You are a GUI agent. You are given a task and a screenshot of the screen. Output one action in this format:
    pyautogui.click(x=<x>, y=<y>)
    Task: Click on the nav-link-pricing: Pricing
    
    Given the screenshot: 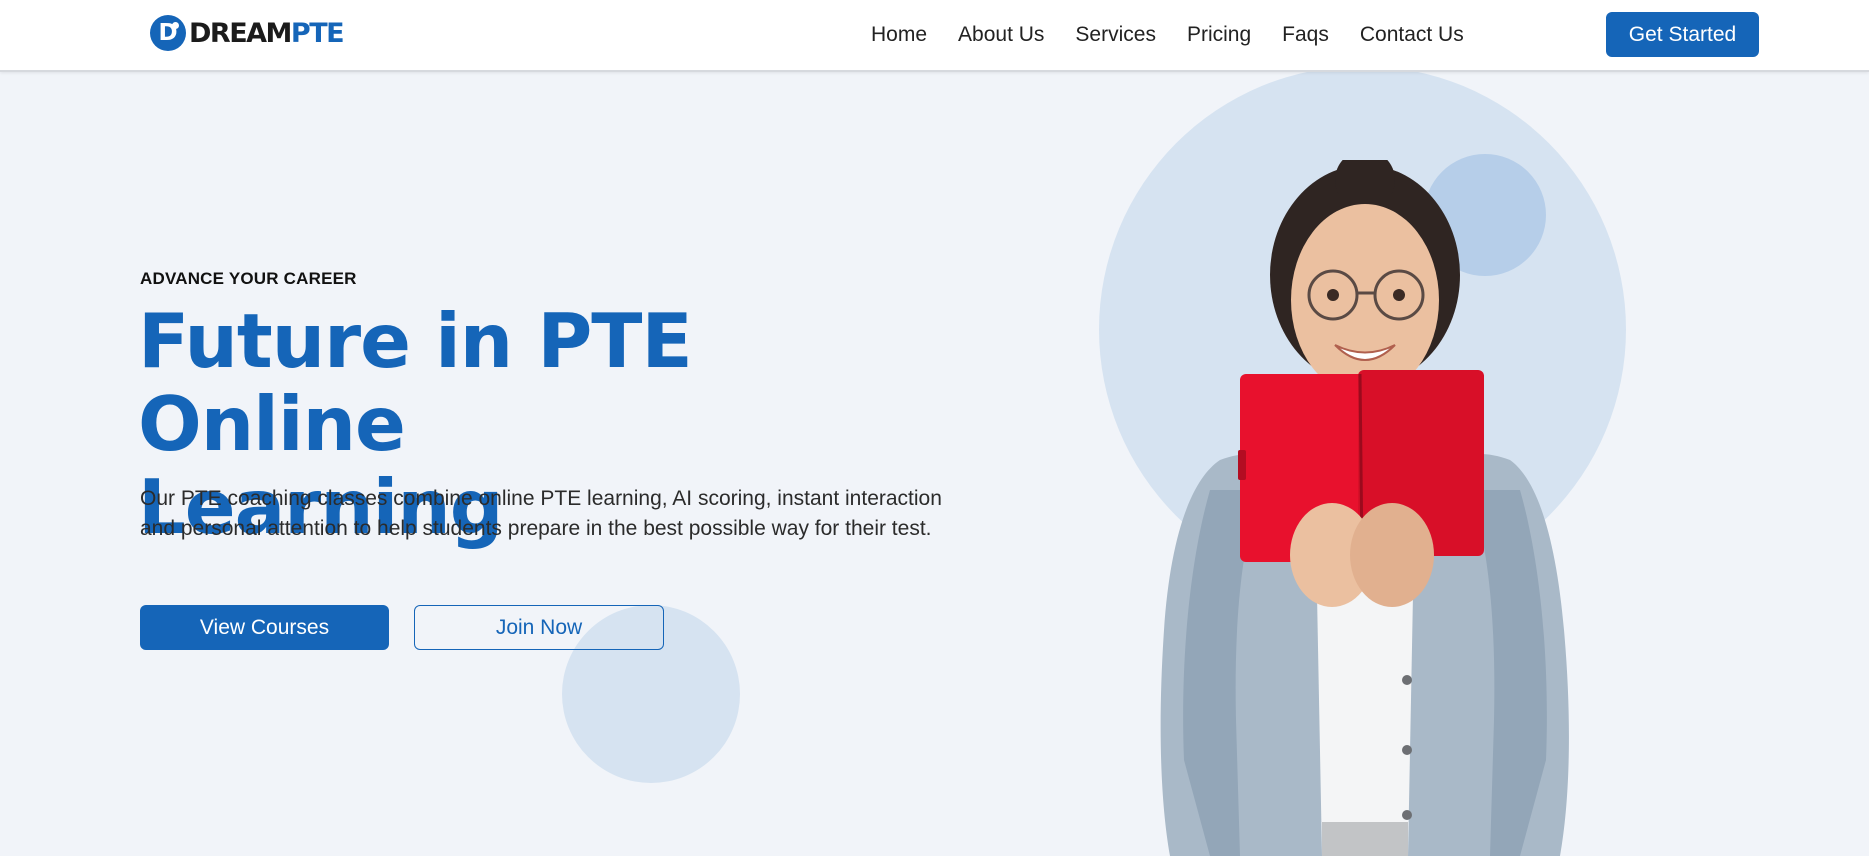 What is the action you would take?
    pyautogui.click(x=1219, y=35)
    